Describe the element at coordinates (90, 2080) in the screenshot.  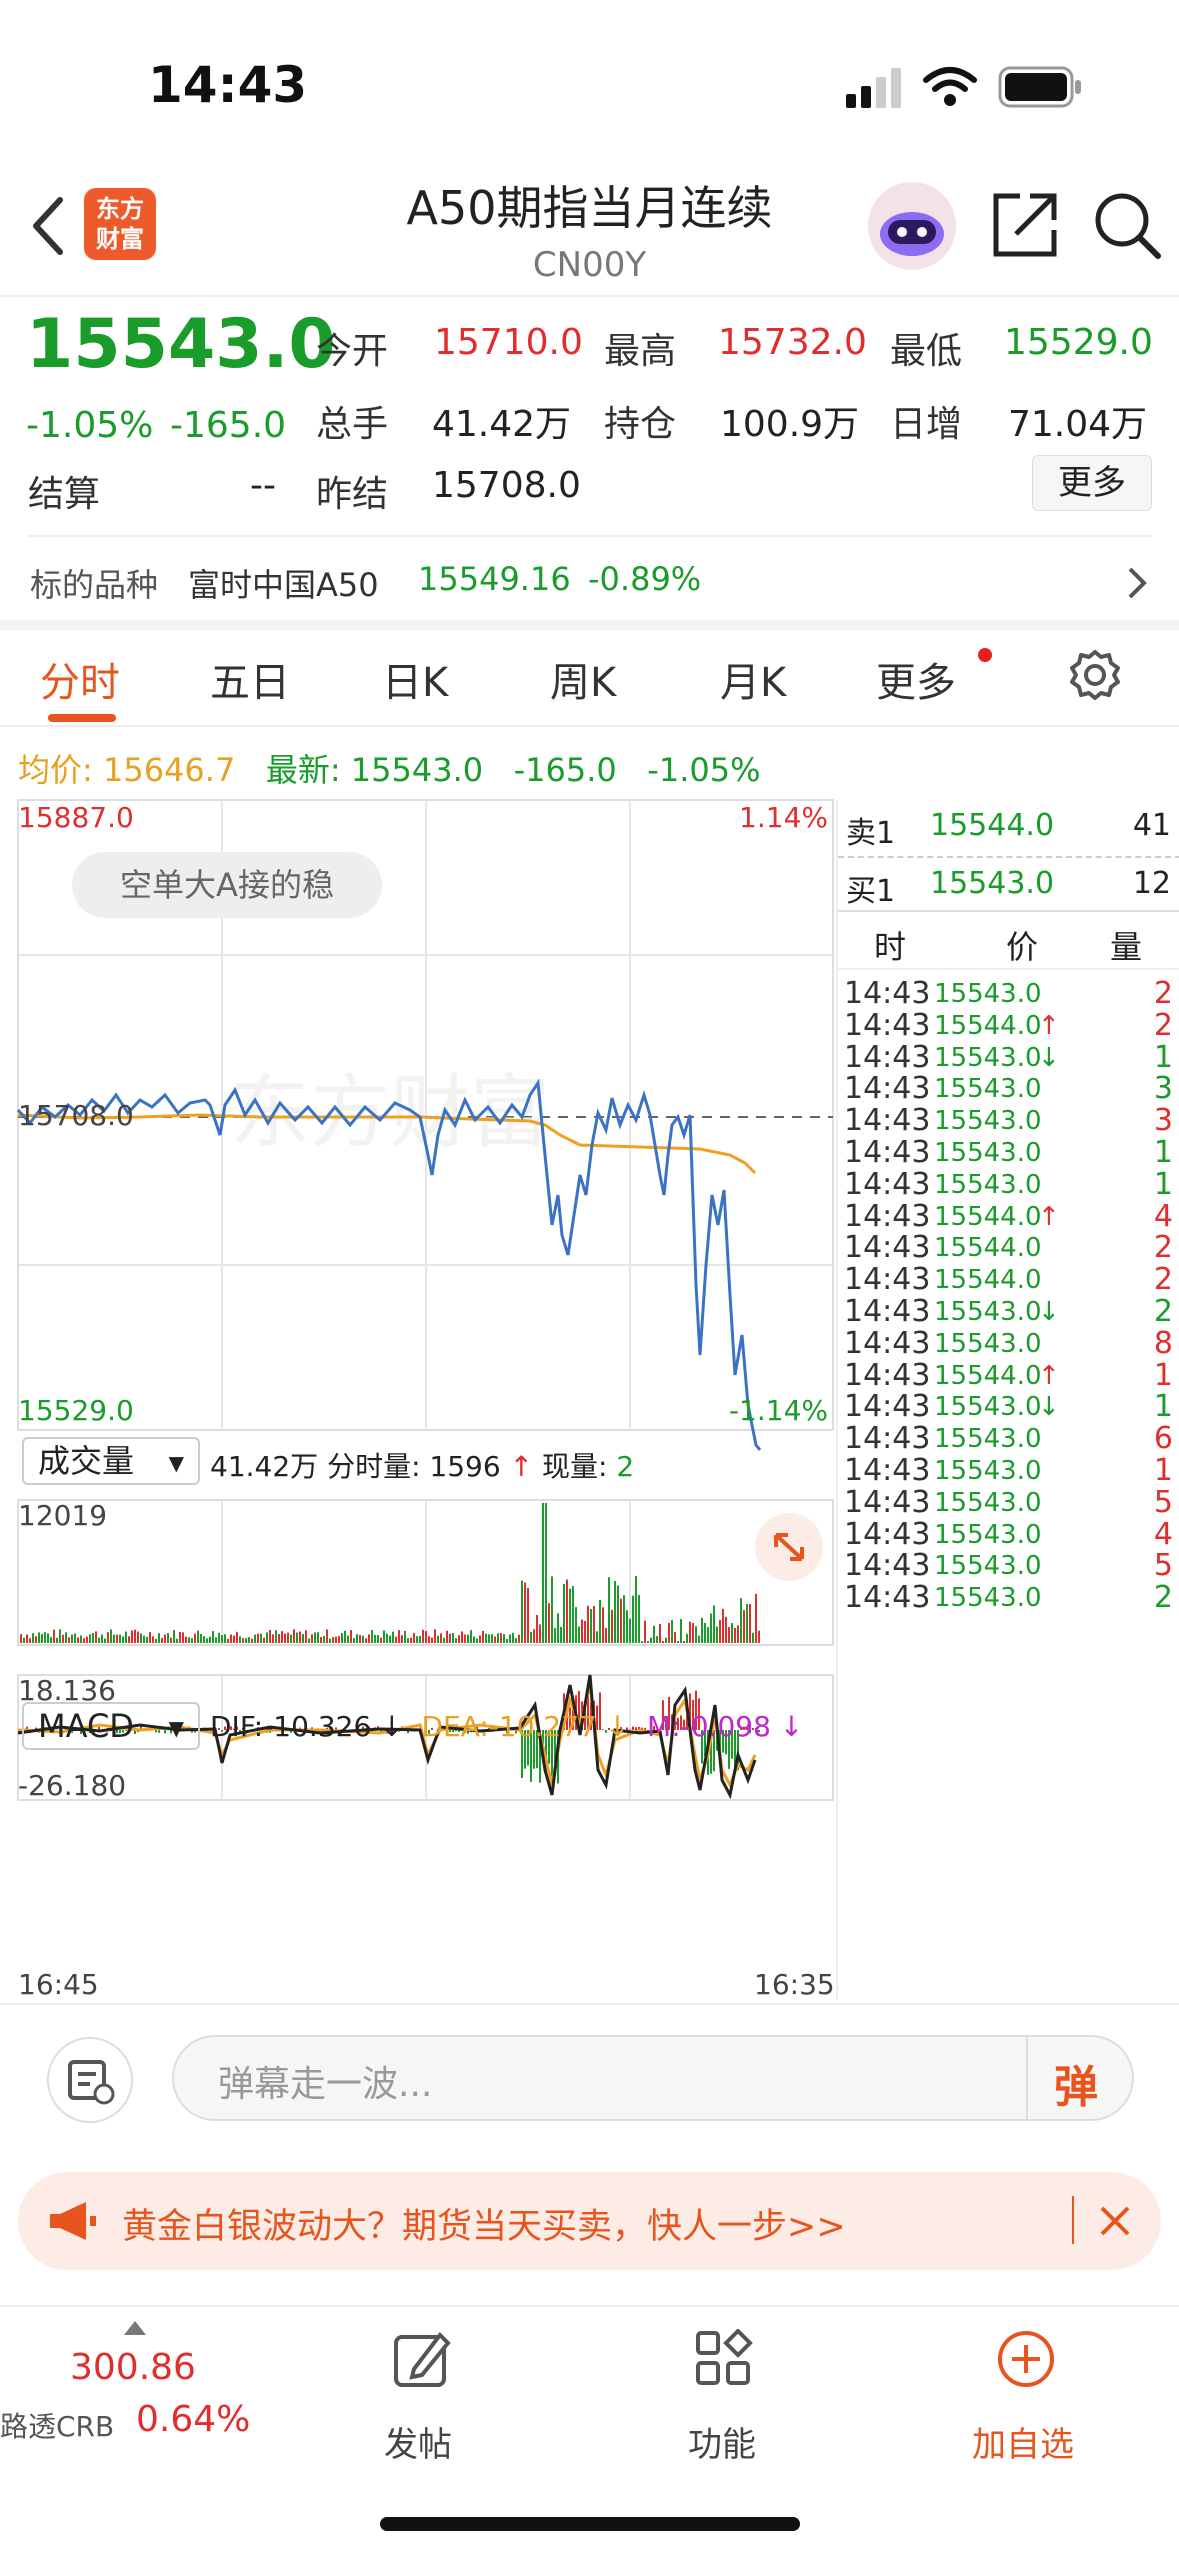
I see `notes-icon` at that location.